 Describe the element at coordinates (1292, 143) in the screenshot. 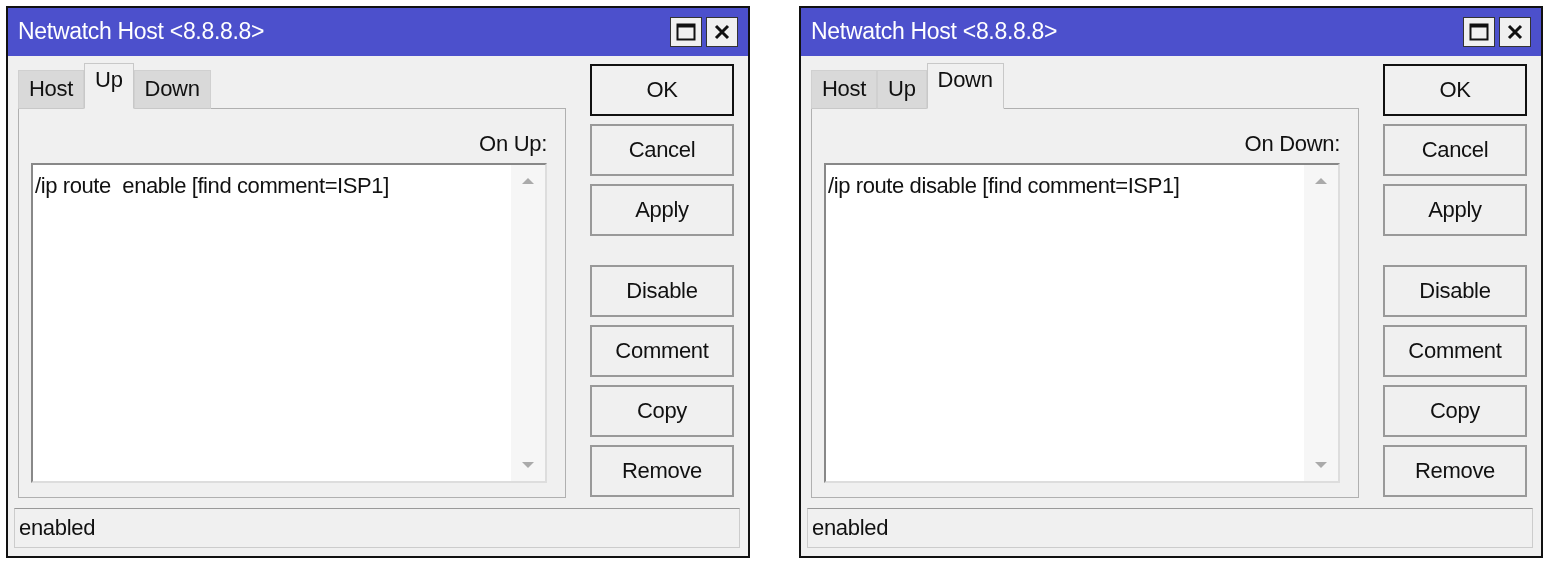

I see `field-label: On Down:` at that location.